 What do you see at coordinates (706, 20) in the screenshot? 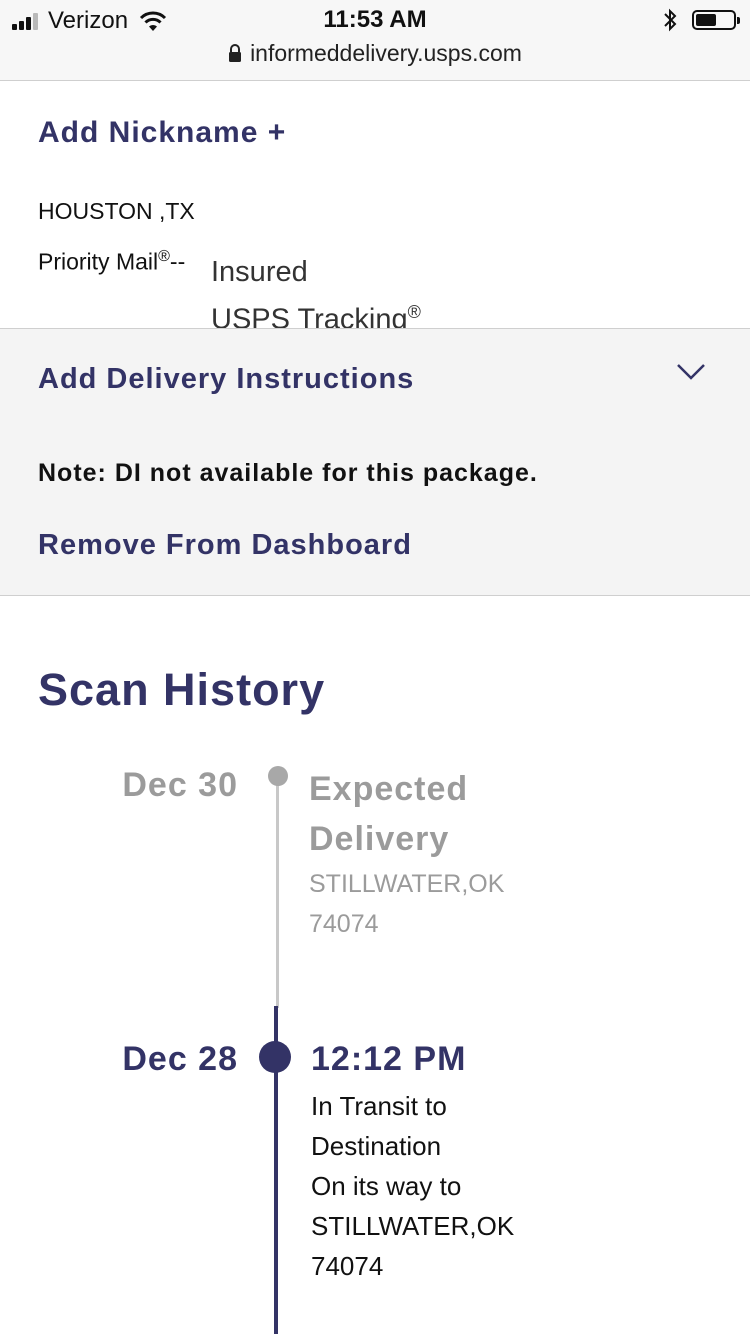
I see `battery-level` at bounding box center [706, 20].